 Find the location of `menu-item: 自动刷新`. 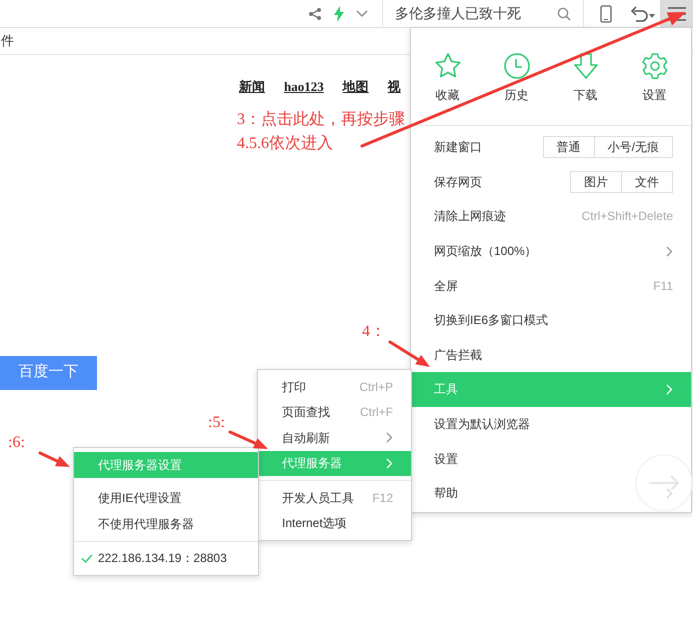

menu-item: 自动刷新 is located at coordinates (334, 437).